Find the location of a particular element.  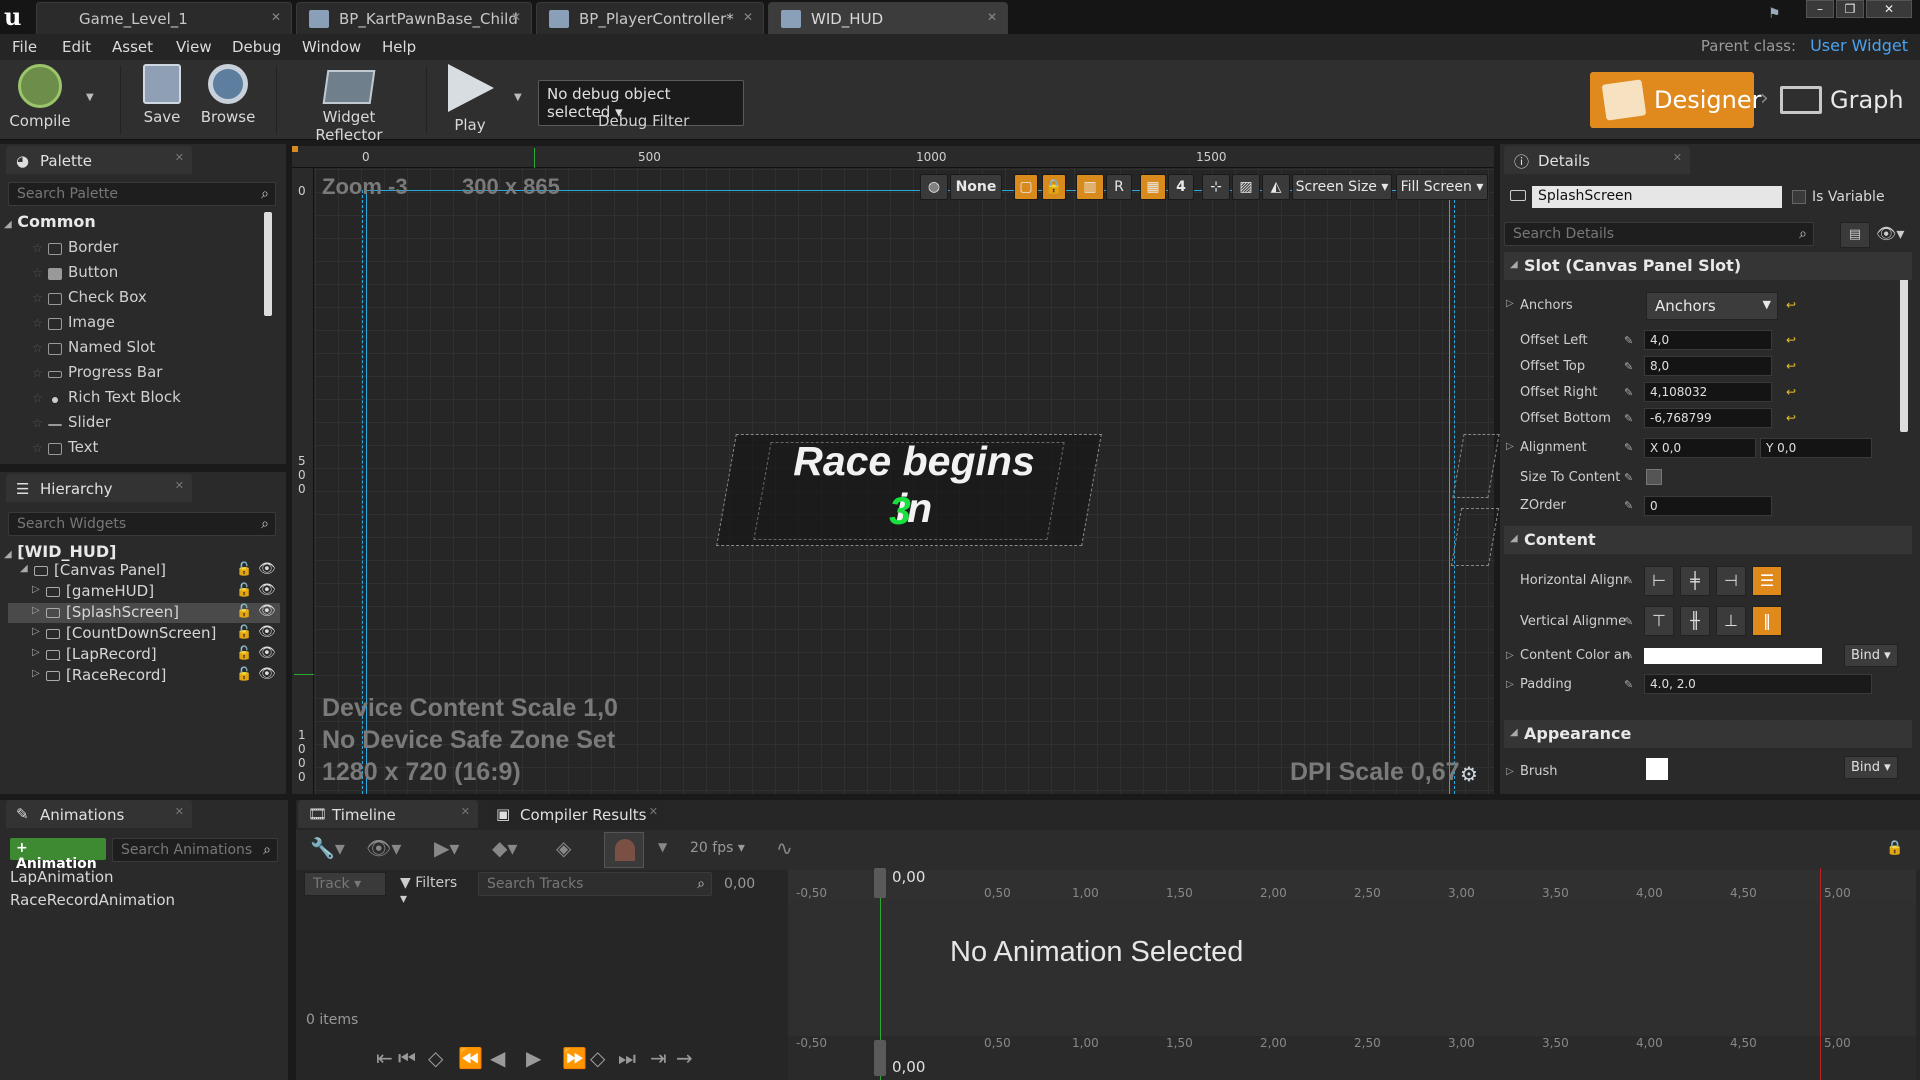

palette-item-button: ☆ Button is located at coordinates (73, 275).